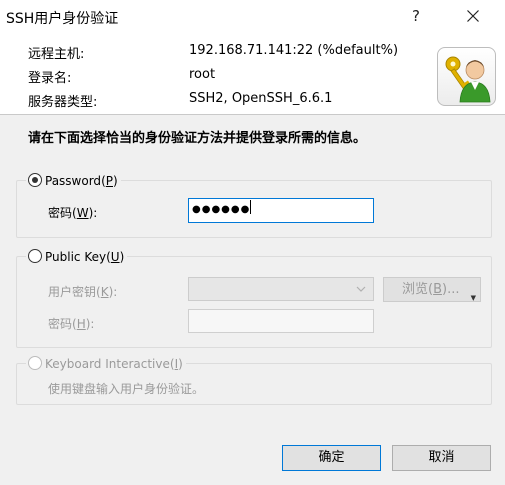 Image resolution: width=505 pixels, height=485 pixels. What do you see at coordinates (72, 292) in the screenshot?
I see `user-key-label-text: 用户密钥` at bounding box center [72, 292].